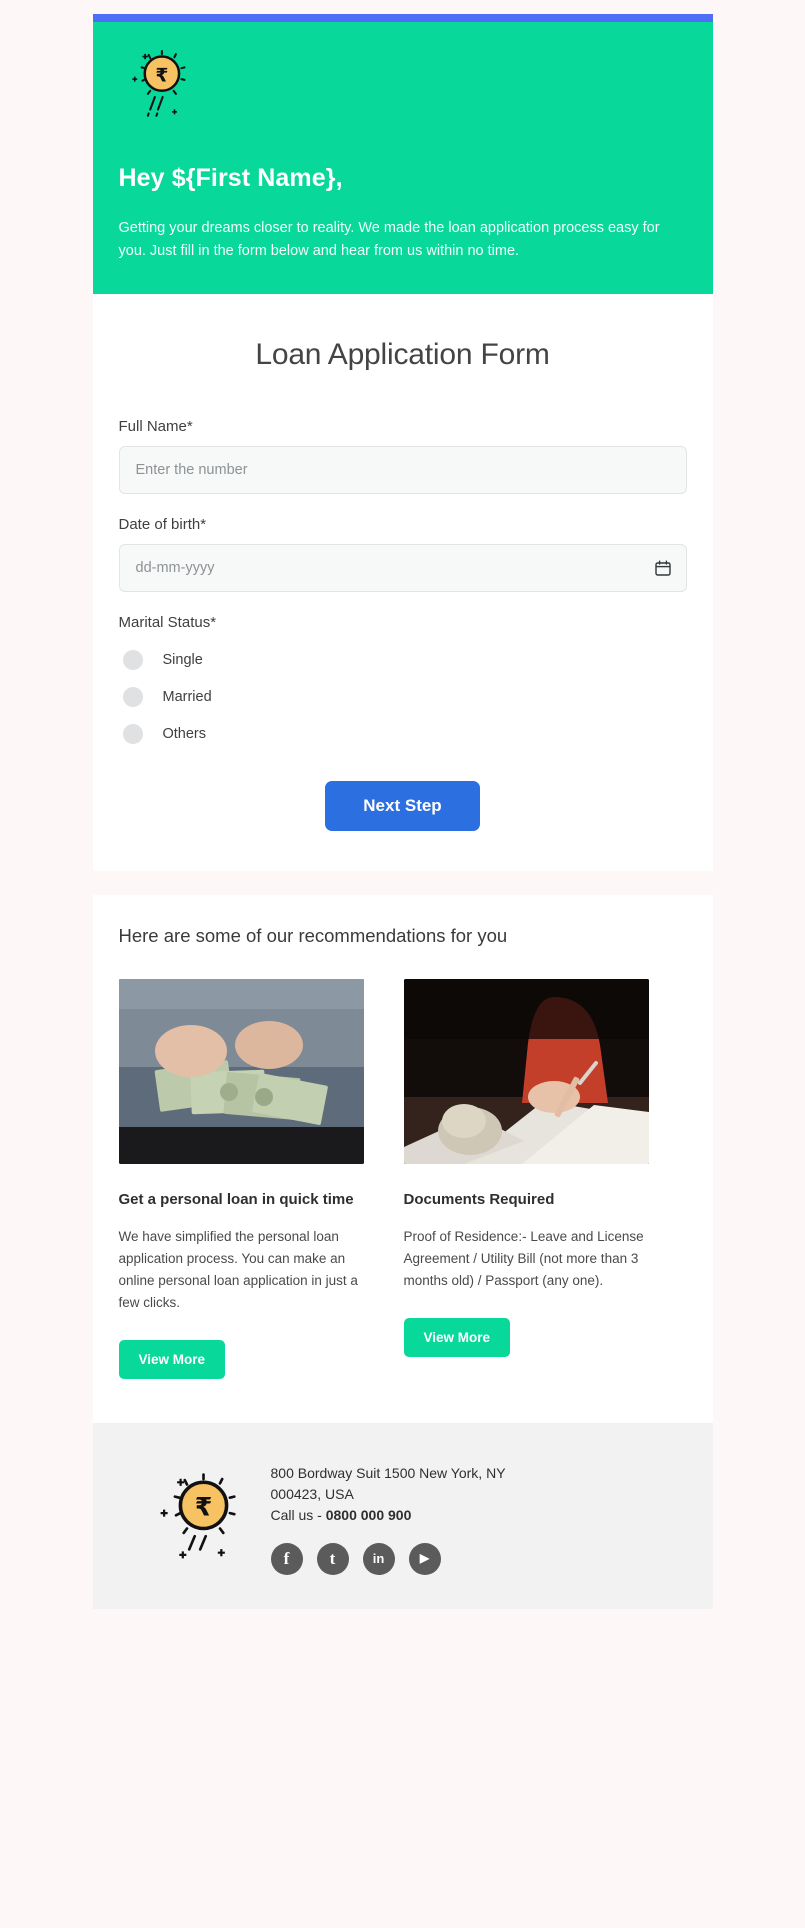 This screenshot has width=805, height=1928. Describe the element at coordinates (298, 1514) in the screenshot. I see `call-prefix: Call us -` at that location.